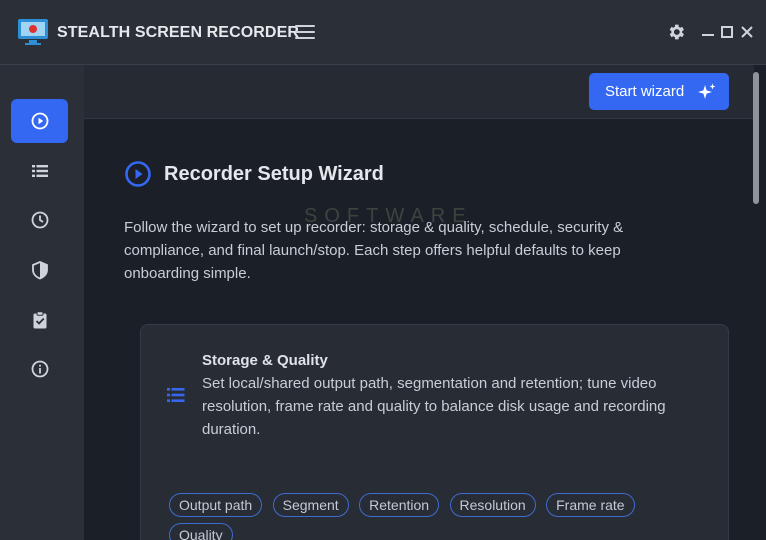 Image resolution: width=766 pixels, height=540 pixels. Describe the element at coordinates (216, 505) in the screenshot. I see `chip-output-path: Output path` at that location.